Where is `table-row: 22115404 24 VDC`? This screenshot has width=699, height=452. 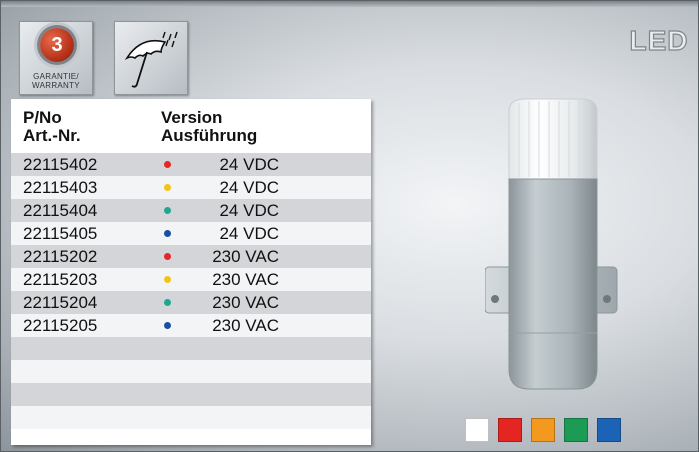
table-row: 22115404 24 VDC is located at coordinates (191, 210).